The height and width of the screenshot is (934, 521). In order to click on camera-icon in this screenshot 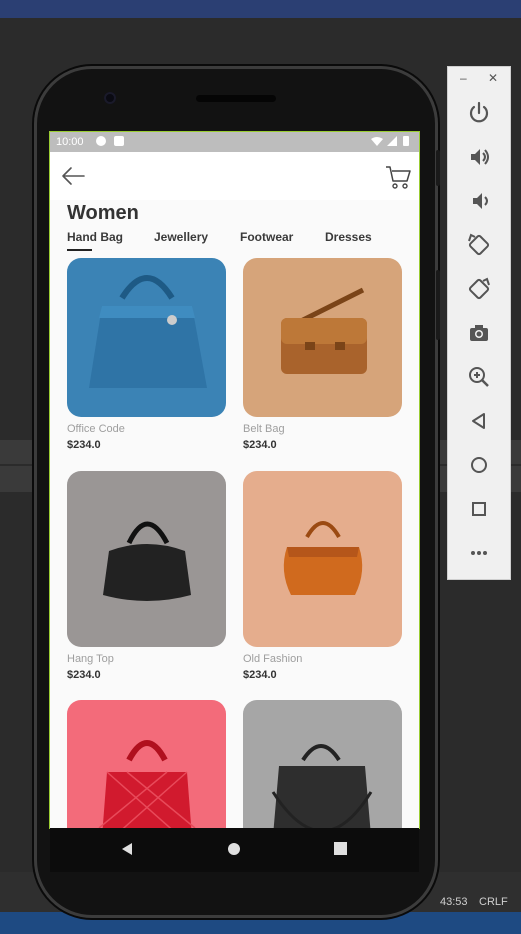, I will do `click(479, 333)`.